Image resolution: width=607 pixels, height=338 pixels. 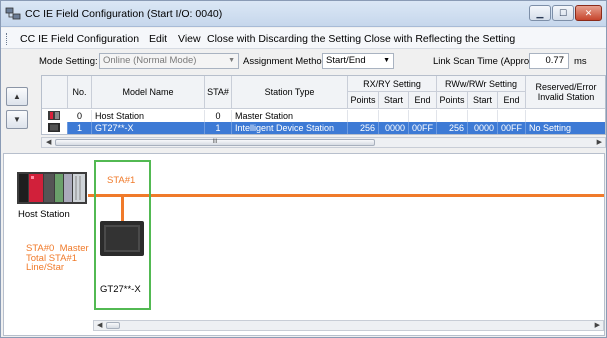 What do you see at coordinates (565, 92) in the screenshot?
I see `col-reserved-header: Reserved/Error Invalid Station` at bounding box center [565, 92].